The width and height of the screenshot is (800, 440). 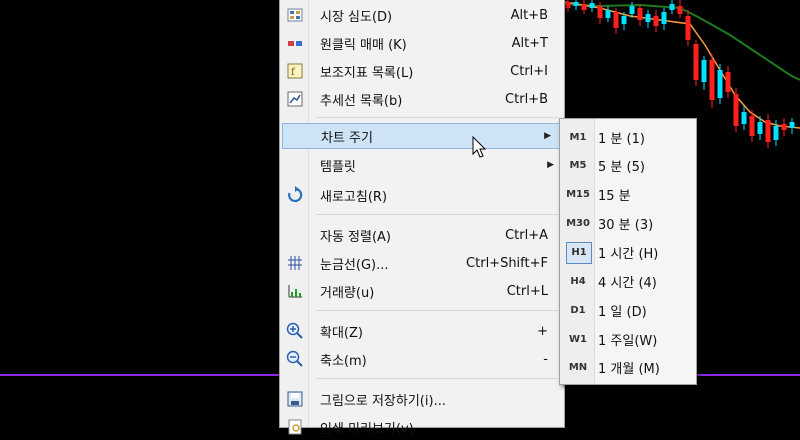 What do you see at coordinates (295, 15) in the screenshot?
I see `market-depth-icon` at bounding box center [295, 15].